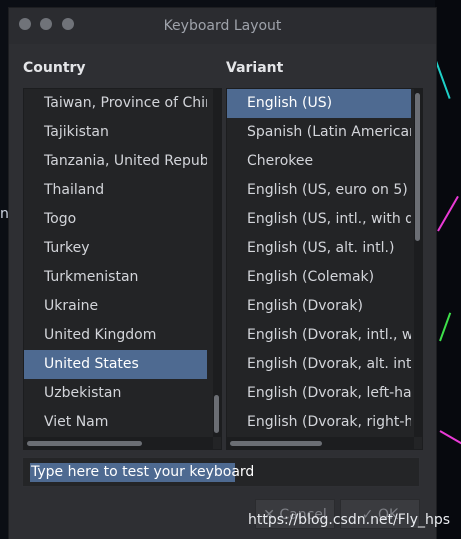  What do you see at coordinates (319, 190) in the screenshot?
I see `variant-list-item: English (US, euro on 5)` at bounding box center [319, 190].